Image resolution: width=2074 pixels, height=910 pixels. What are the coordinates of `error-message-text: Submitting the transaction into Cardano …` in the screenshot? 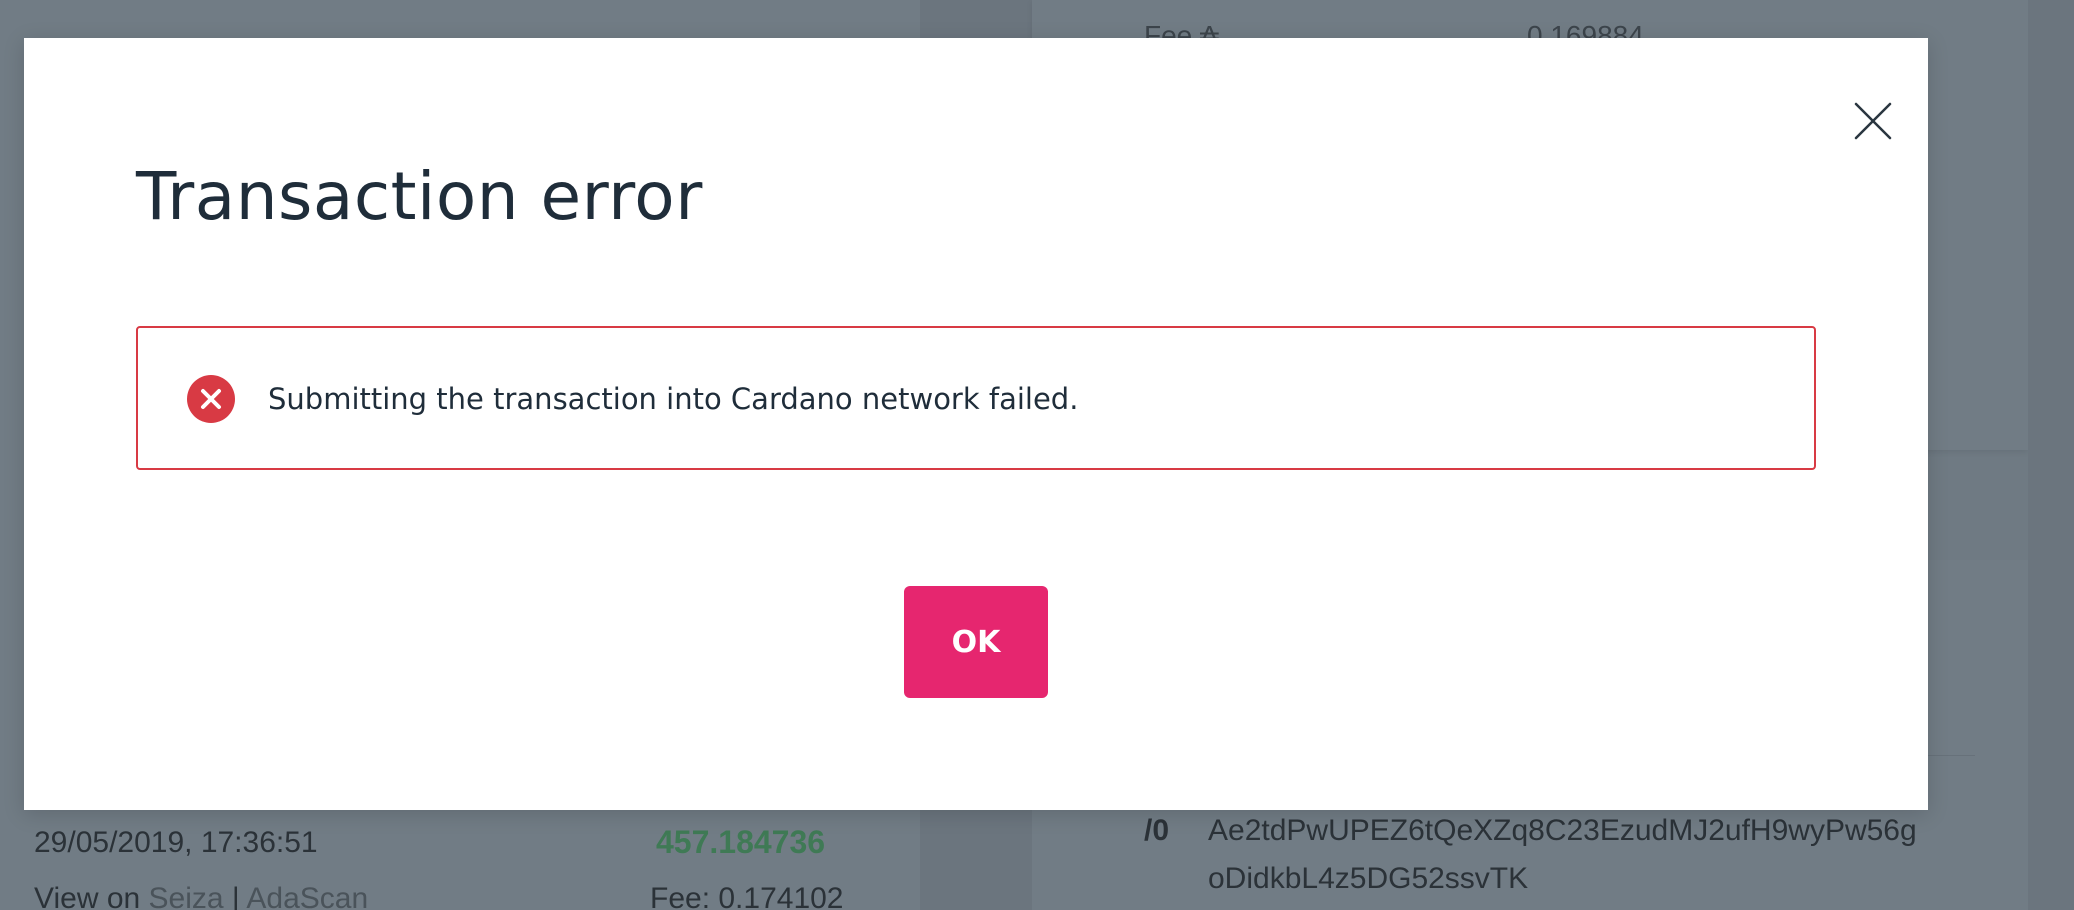 It's located at (673, 399).